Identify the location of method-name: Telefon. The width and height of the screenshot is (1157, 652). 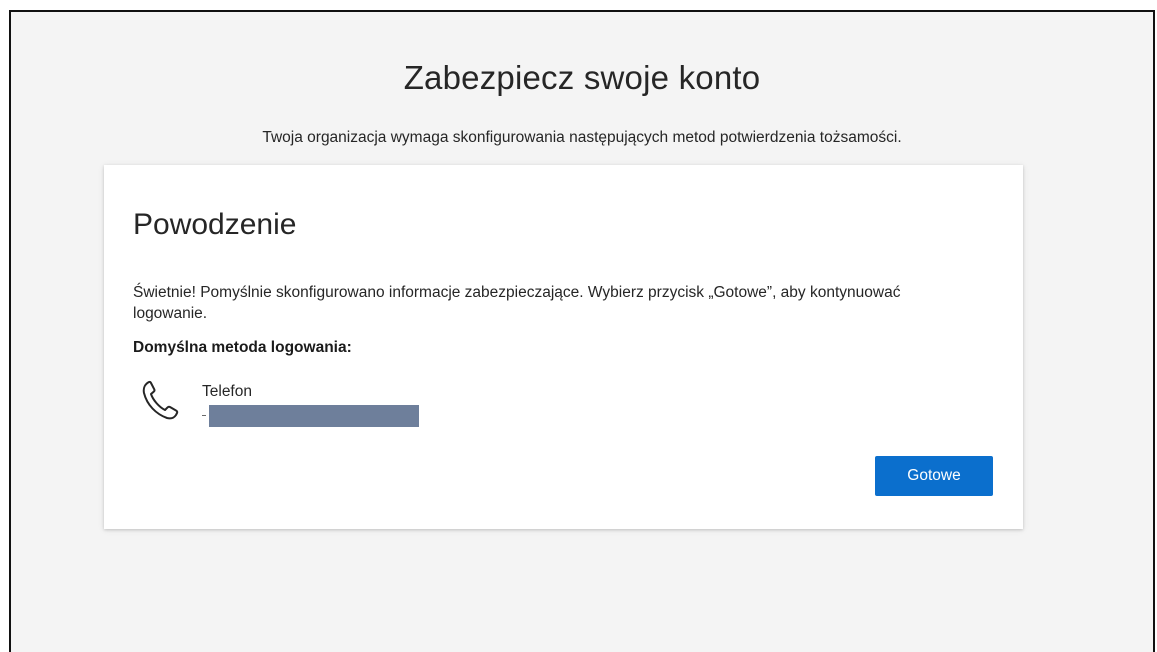
(227, 391).